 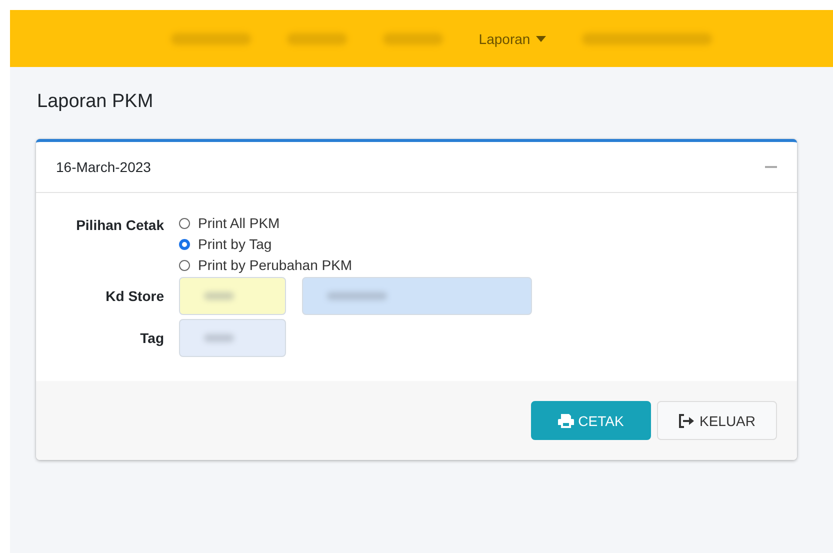 What do you see at coordinates (478, 265) in the screenshot?
I see `radio-option: Print by Perubahan PKM` at bounding box center [478, 265].